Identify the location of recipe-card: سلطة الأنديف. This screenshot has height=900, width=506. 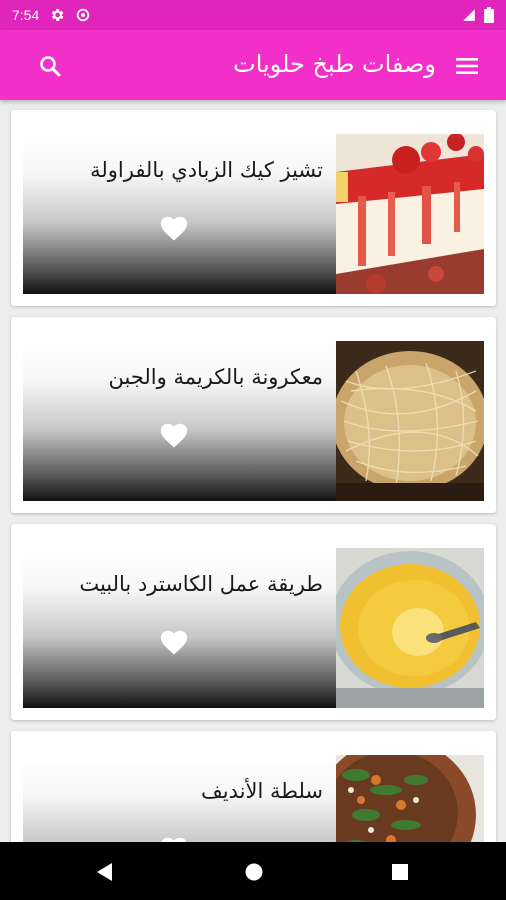
(253, 786).